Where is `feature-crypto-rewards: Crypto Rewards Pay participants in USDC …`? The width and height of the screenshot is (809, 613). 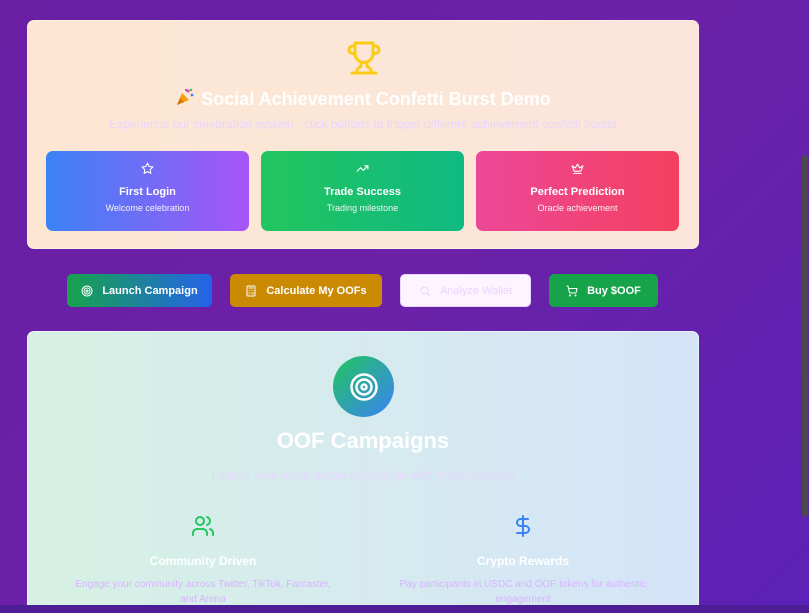 feature-crypto-rewards: Crypto Rewards Pay participants in USDC … is located at coordinates (523, 560).